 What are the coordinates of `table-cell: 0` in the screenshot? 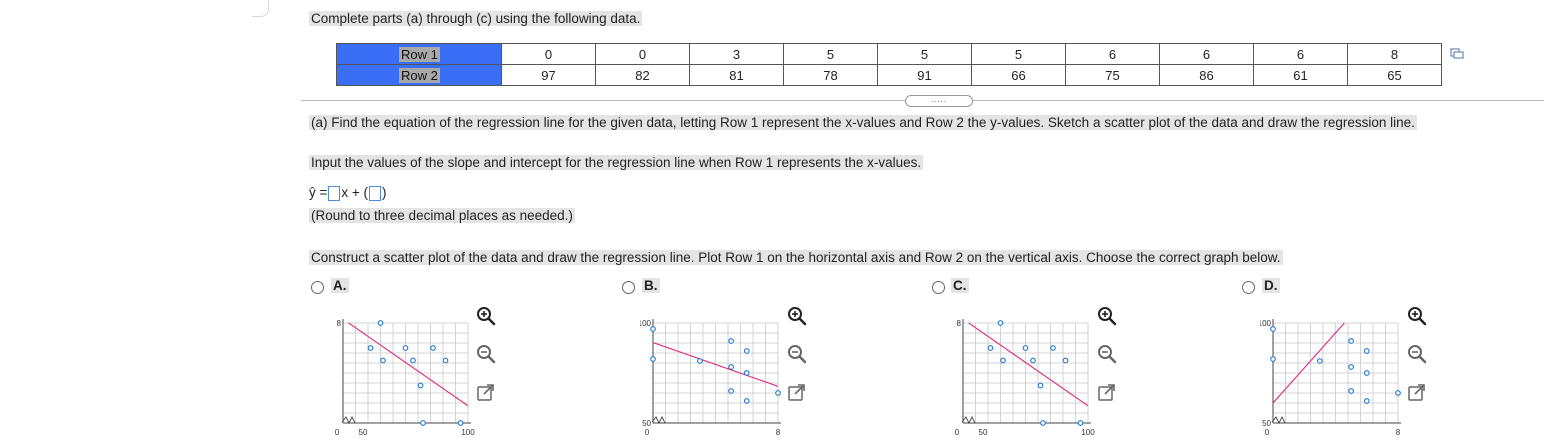 It's located at (642, 54).